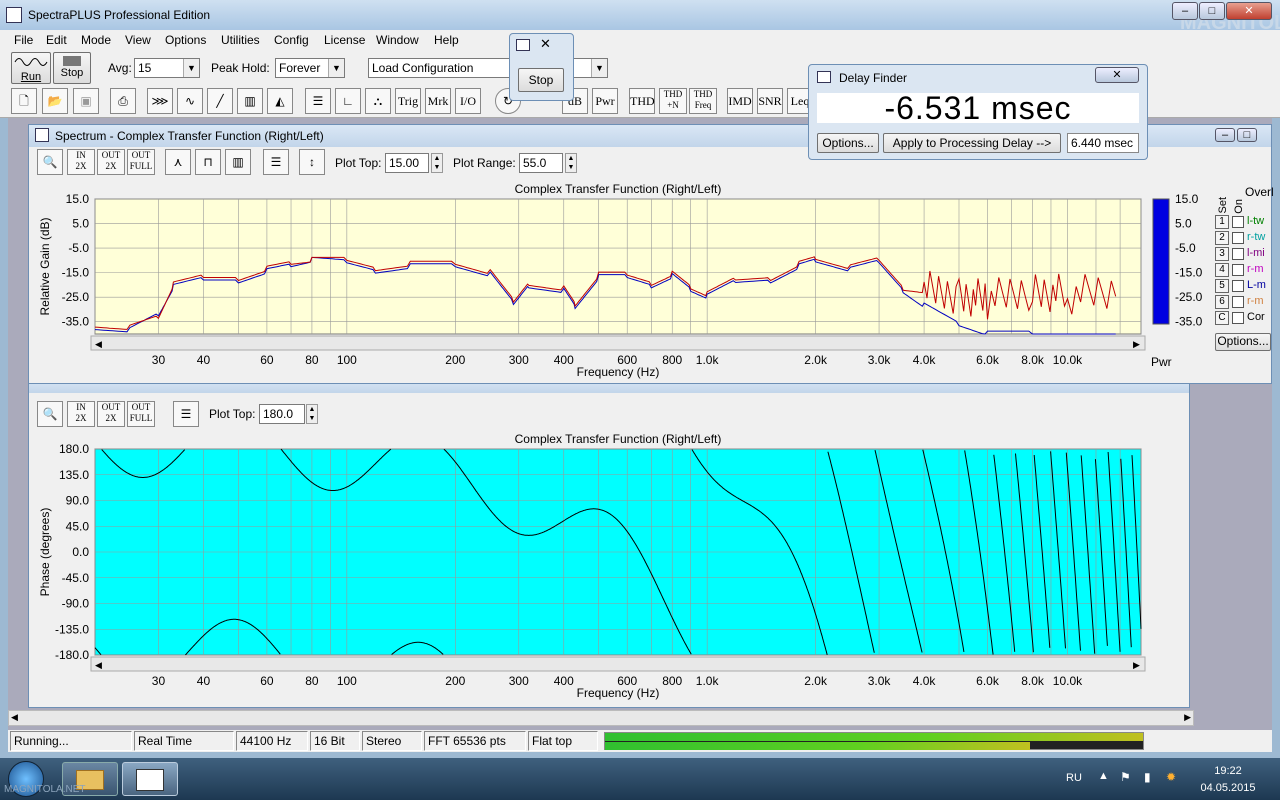 The image size is (1280, 800). What do you see at coordinates (240, 40) in the screenshot?
I see `menu-utilities: Utilities` at bounding box center [240, 40].